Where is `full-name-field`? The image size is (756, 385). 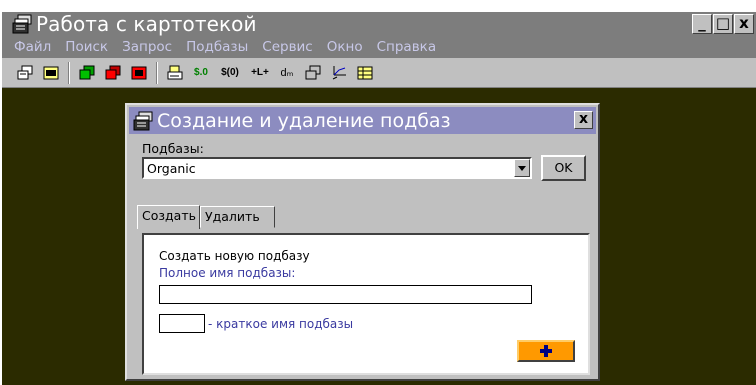 full-name-field is located at coordinates (345, 294).